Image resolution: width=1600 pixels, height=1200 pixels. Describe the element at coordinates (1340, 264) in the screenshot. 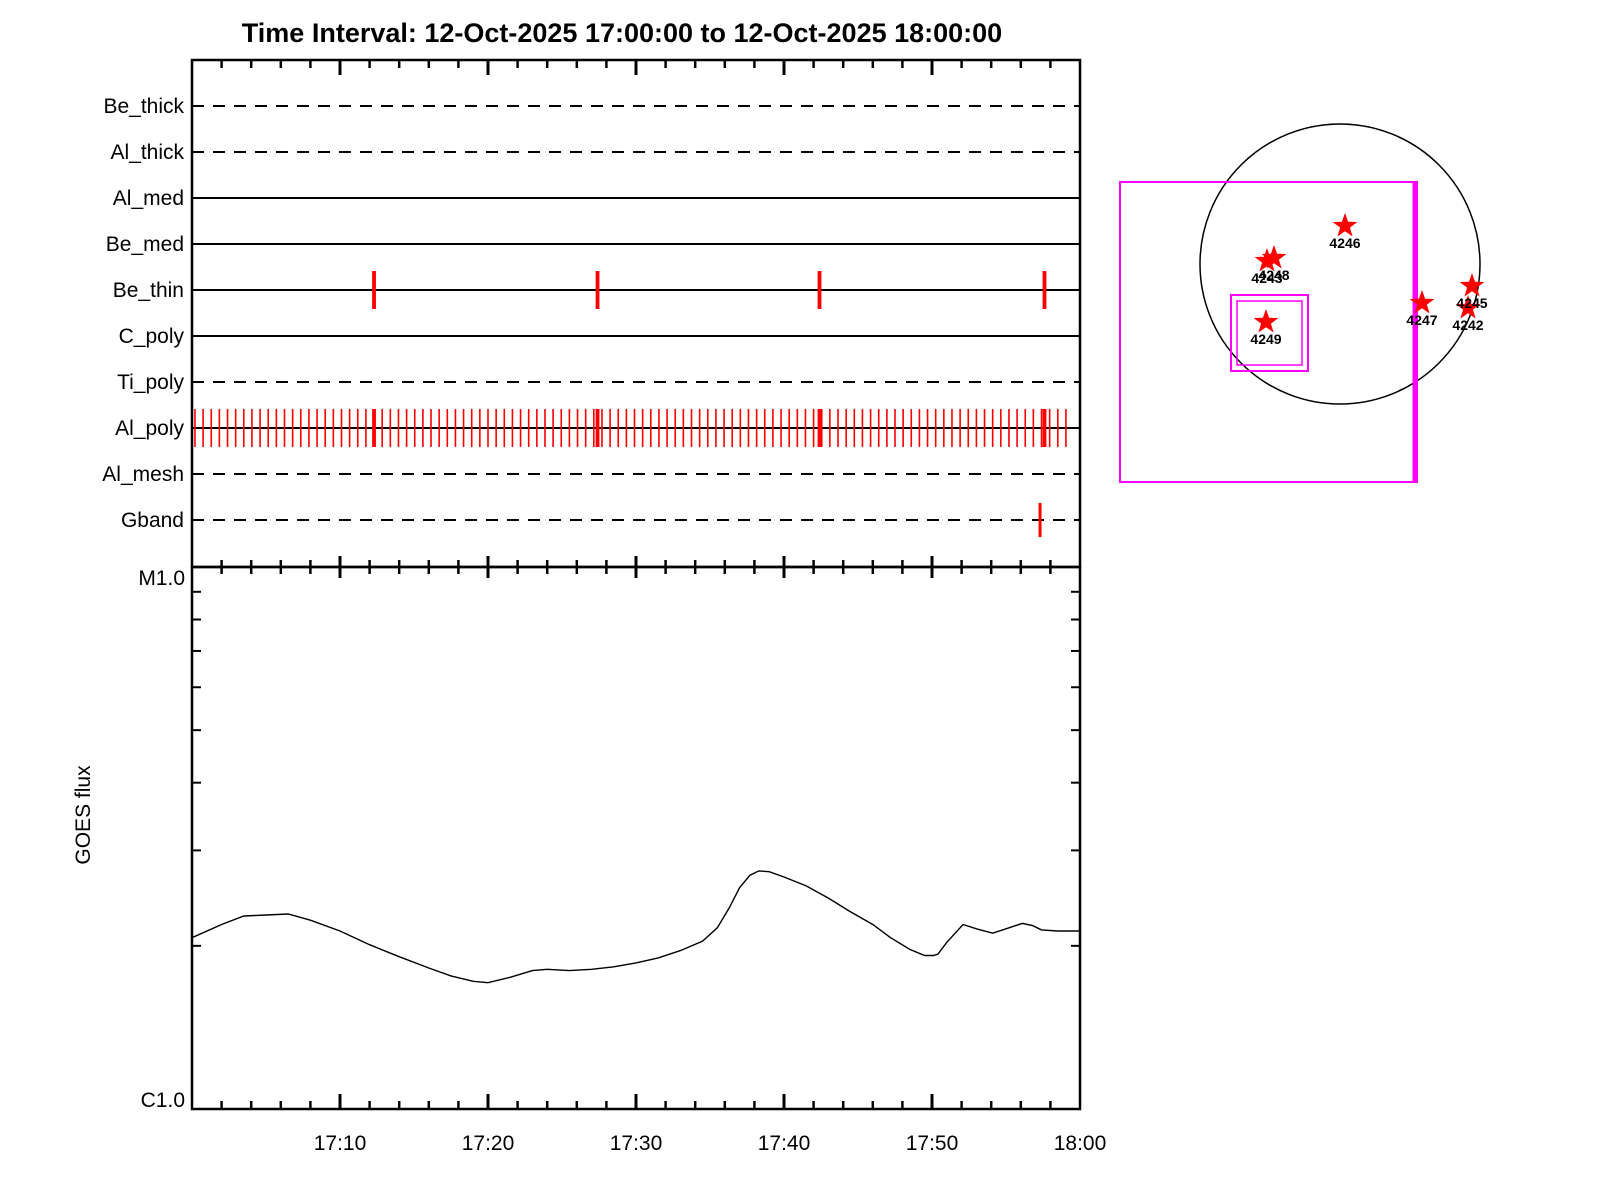

I see `solar-limb-circle` at that location.